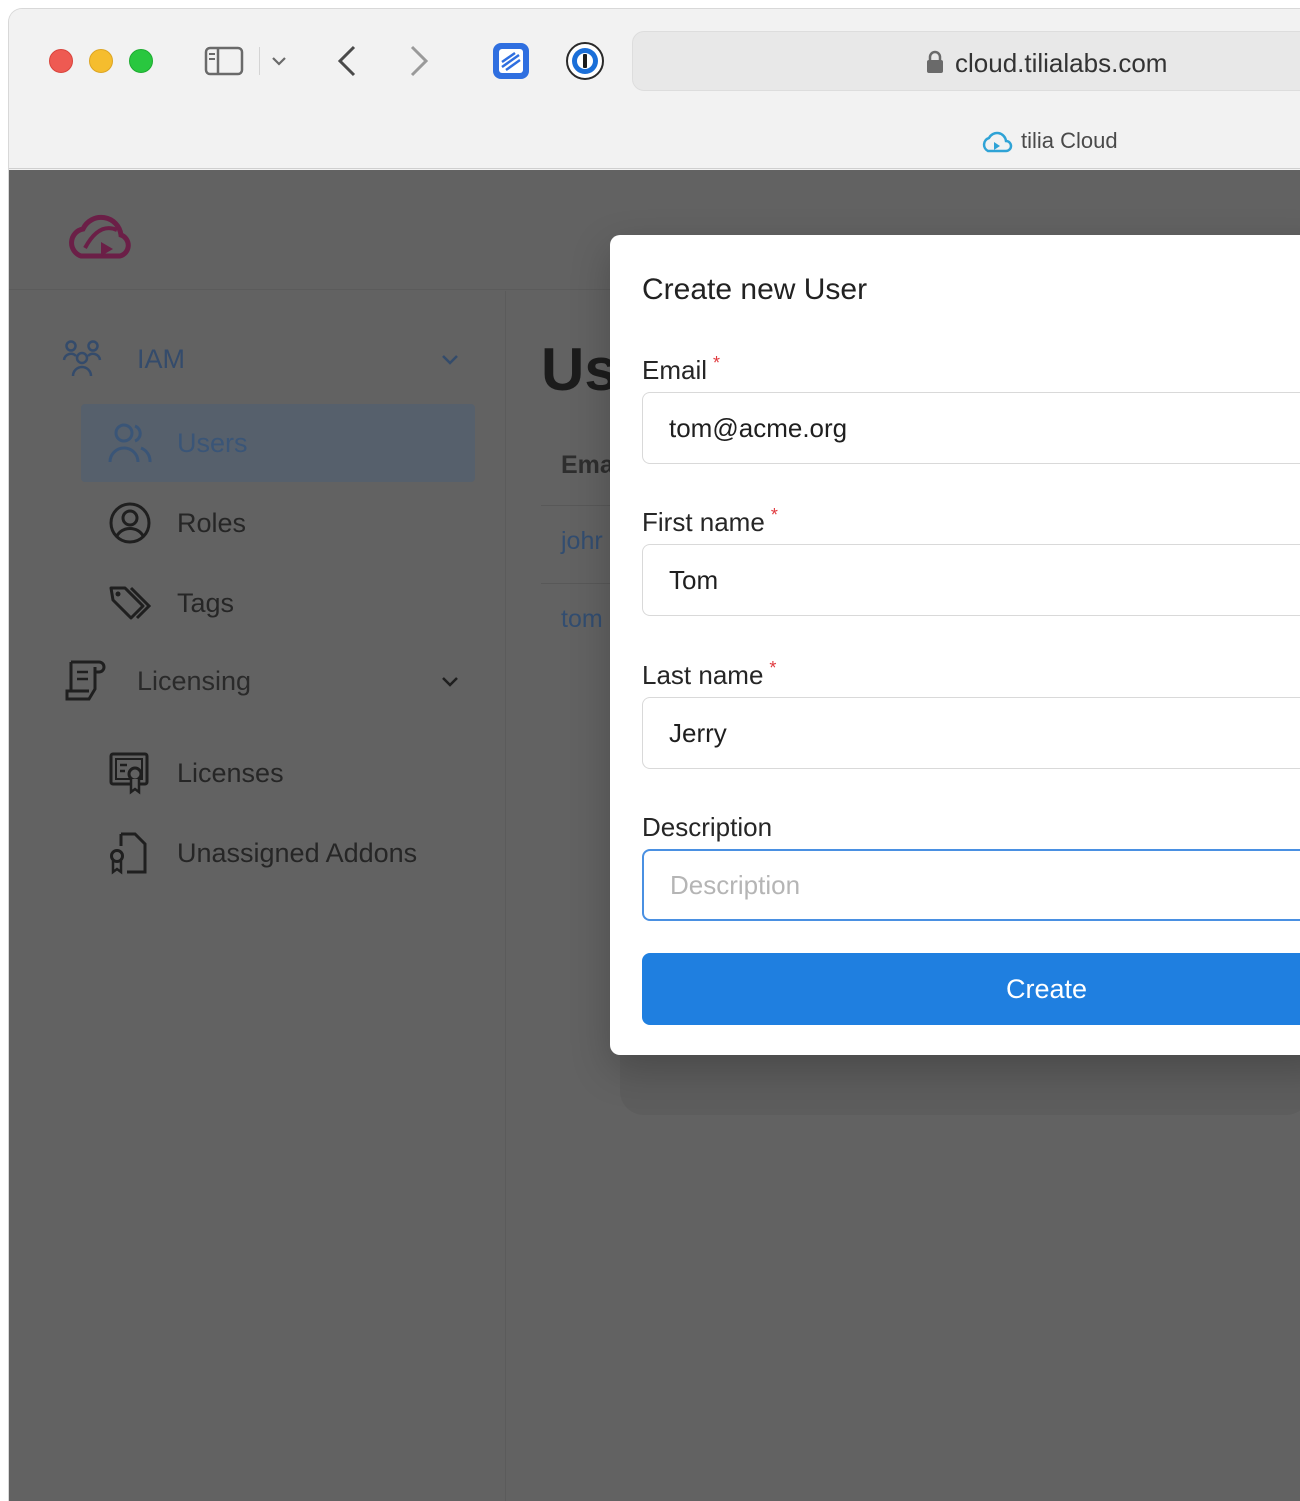  I want to click on browser-toolbar: cloud.tilialabs.com tilia Cloud, so click(654, 89).